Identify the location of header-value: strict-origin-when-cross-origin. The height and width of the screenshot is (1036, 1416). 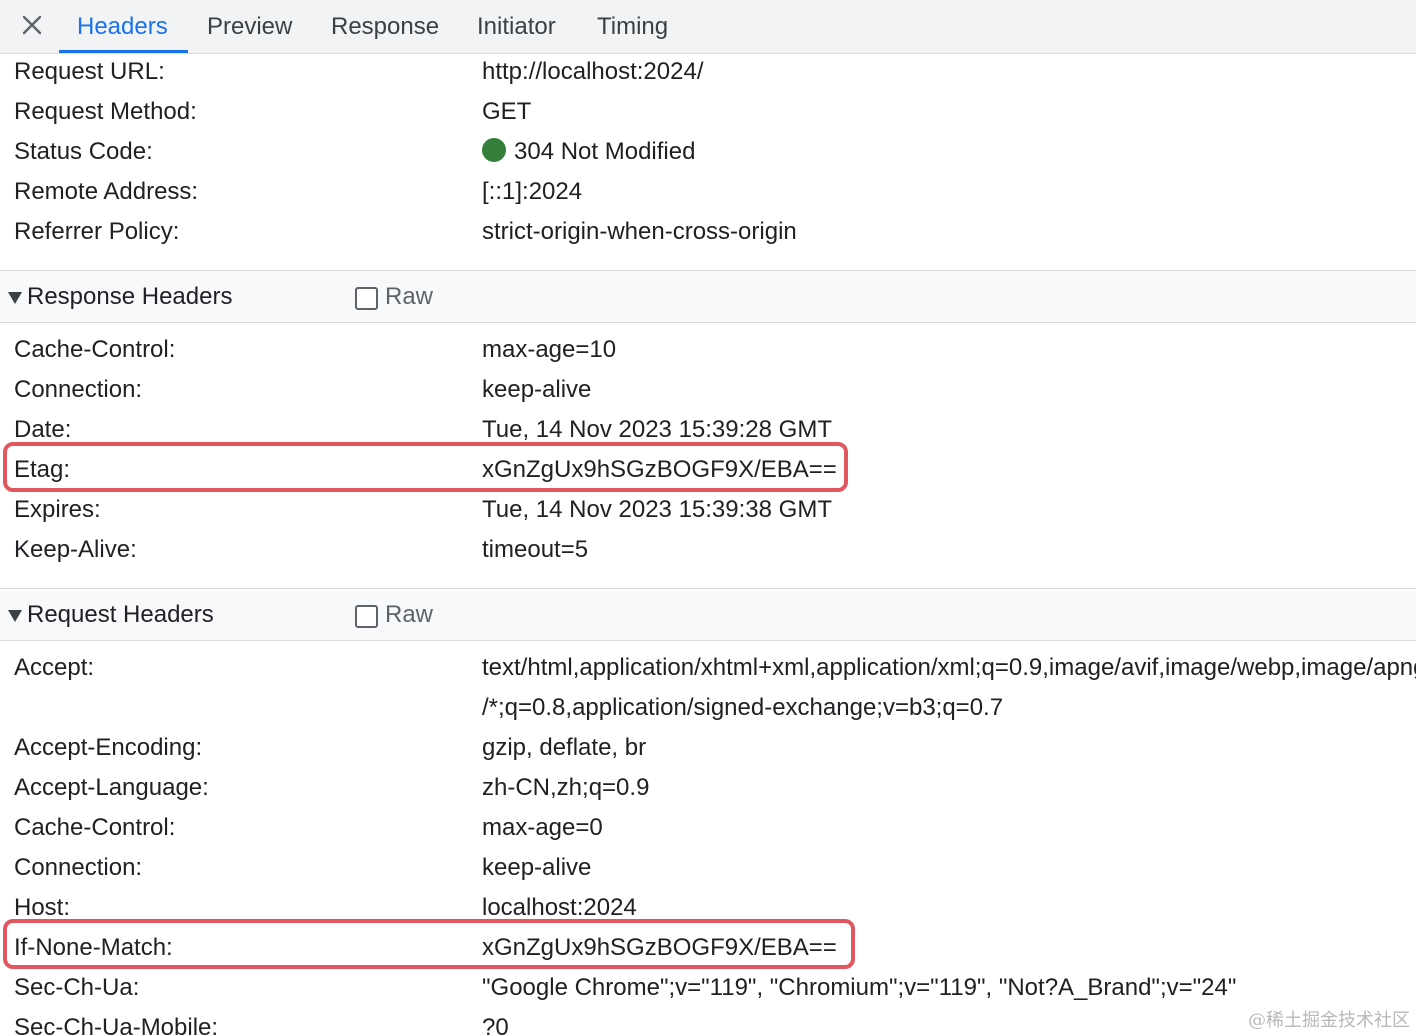
(639, 232).